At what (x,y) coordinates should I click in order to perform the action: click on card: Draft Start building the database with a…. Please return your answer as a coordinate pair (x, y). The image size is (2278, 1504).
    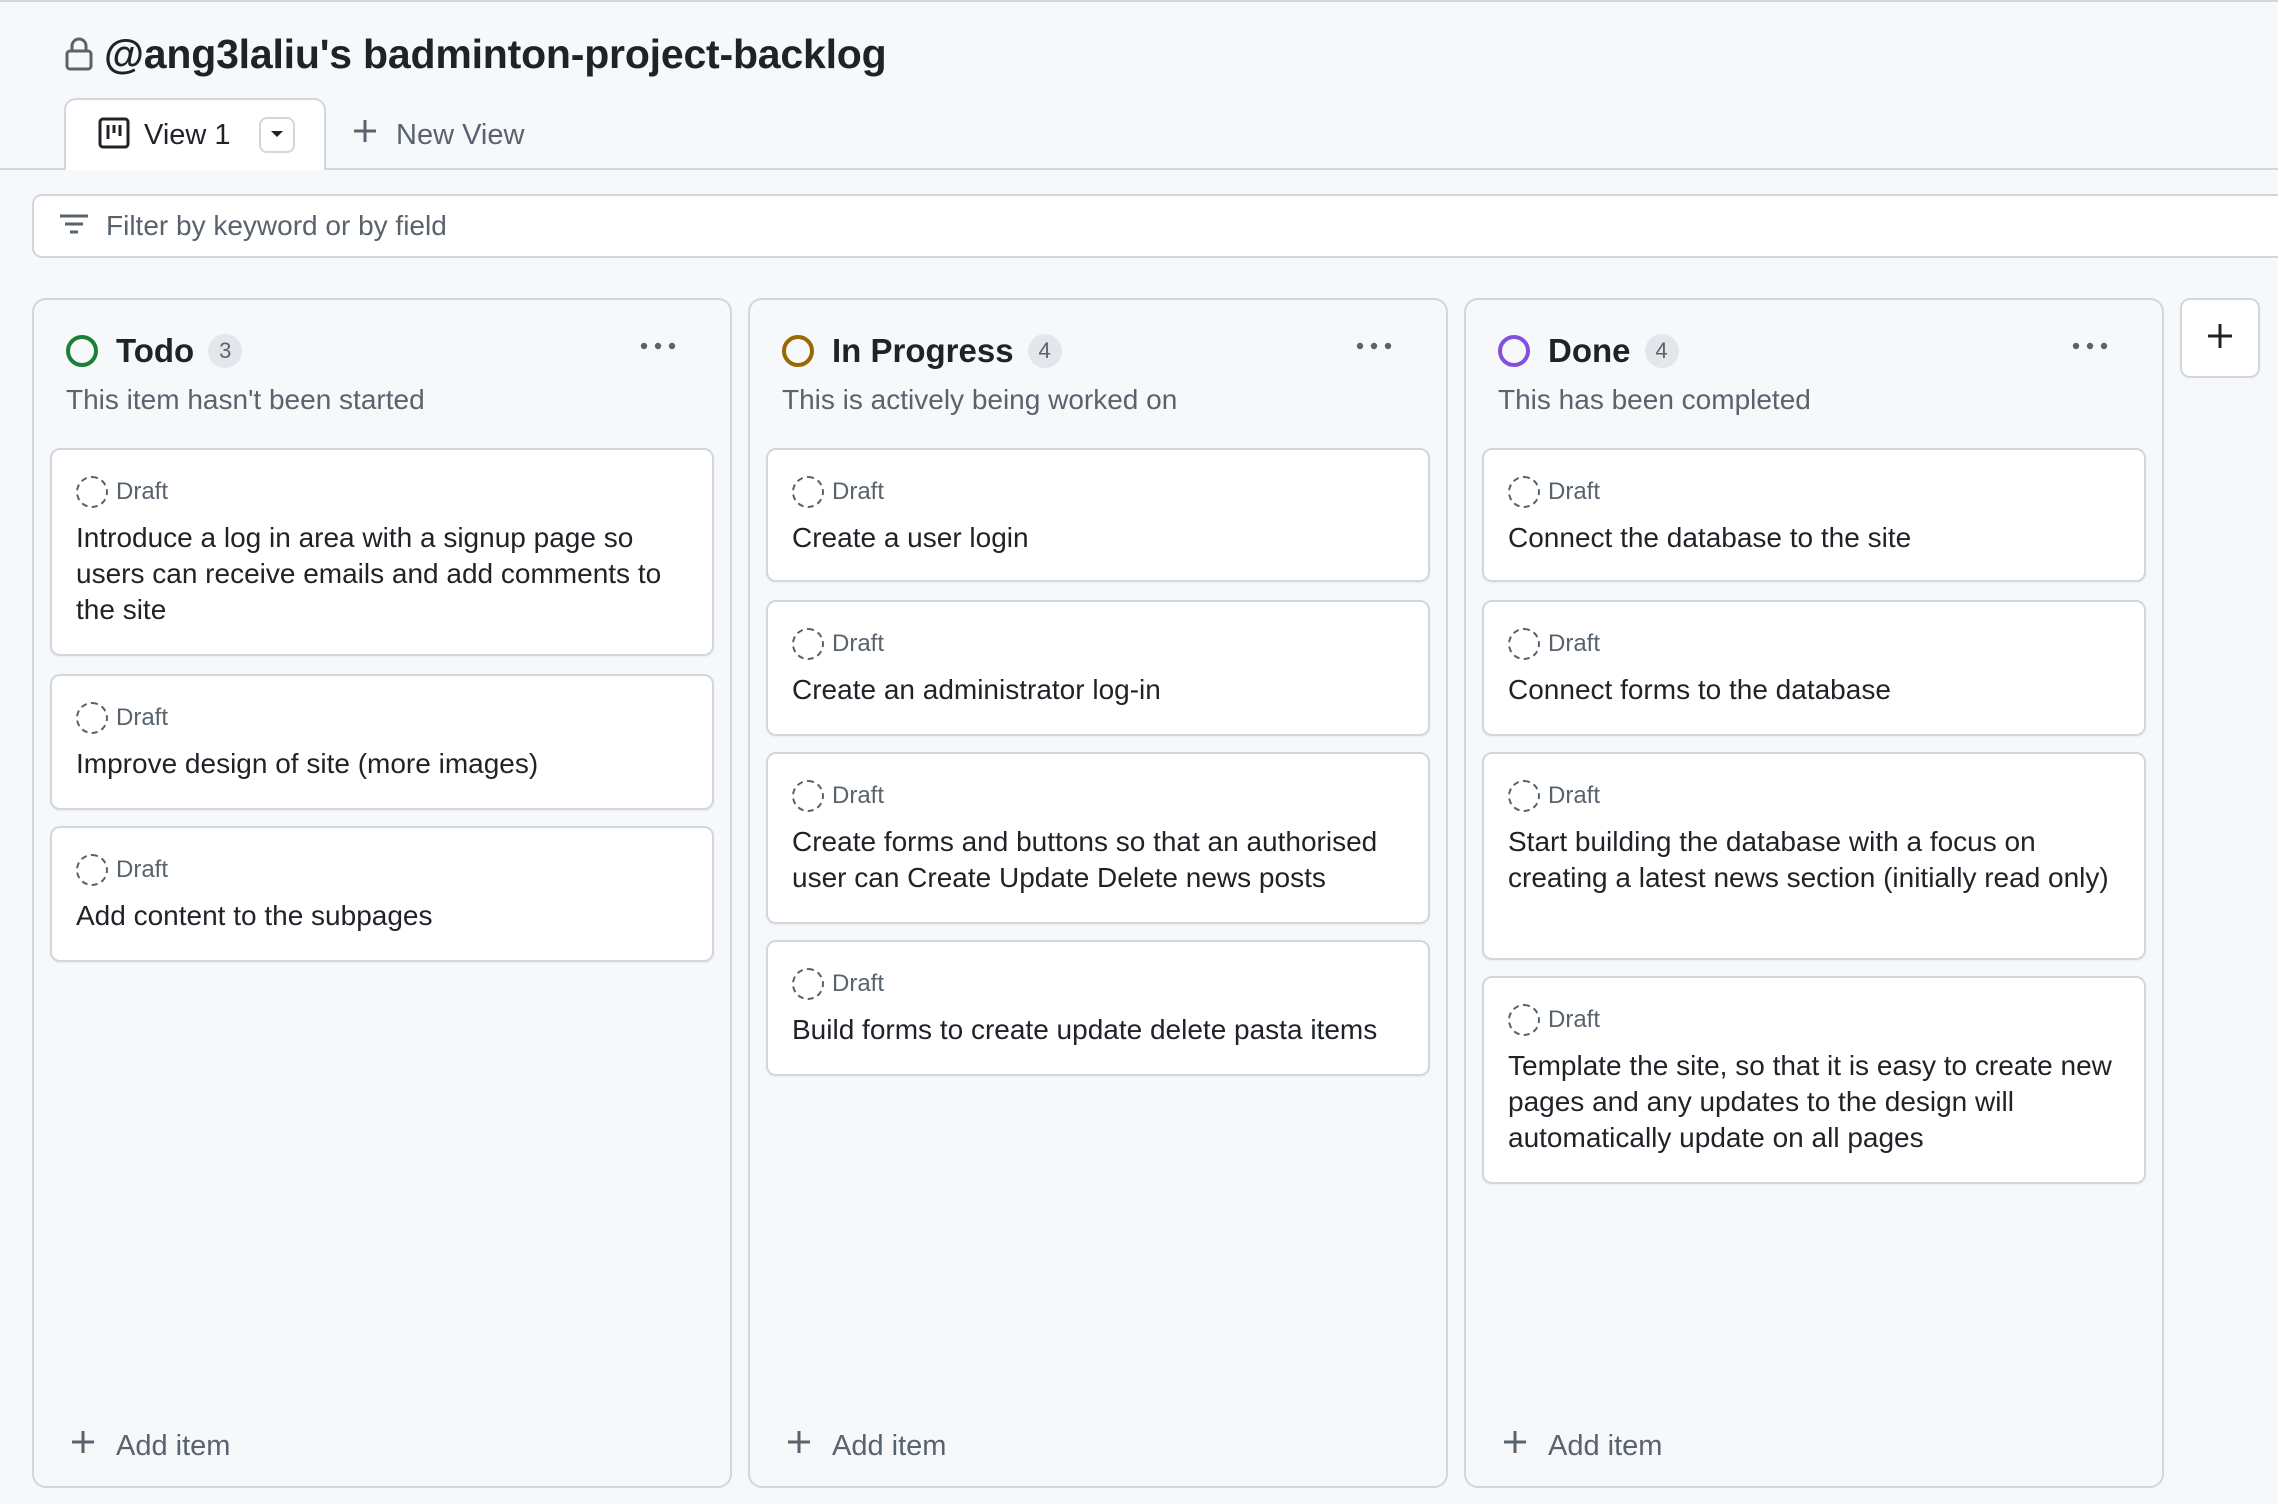
    Looking at the image, I should click on (1814, 856).